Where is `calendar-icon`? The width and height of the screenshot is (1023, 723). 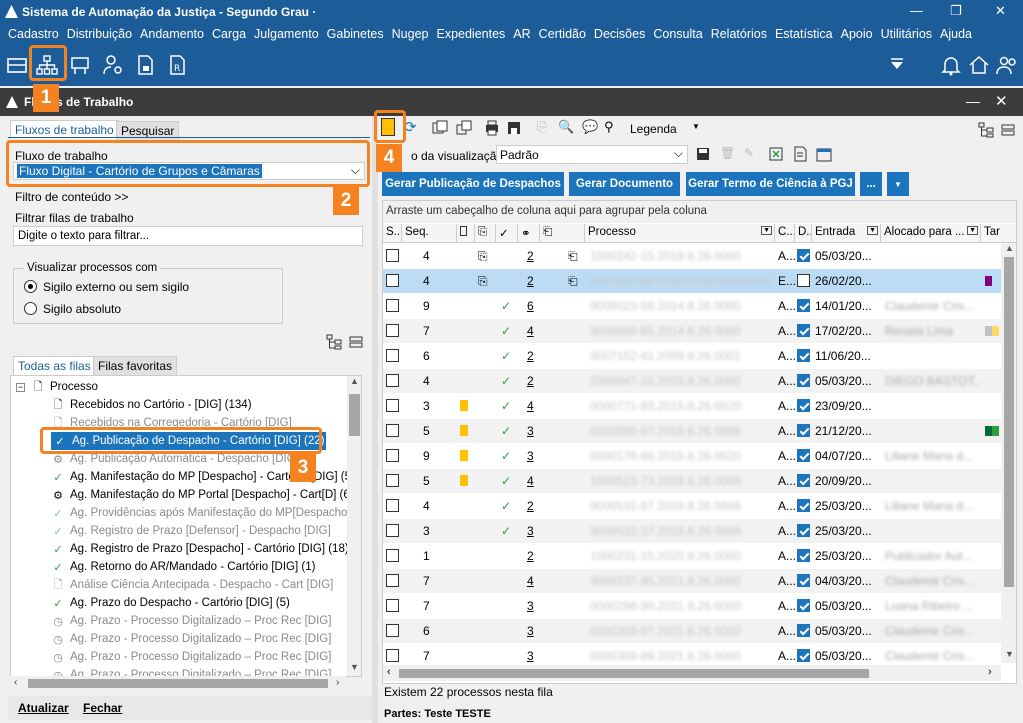 calendar-icon is located at coordinates (824, 154).